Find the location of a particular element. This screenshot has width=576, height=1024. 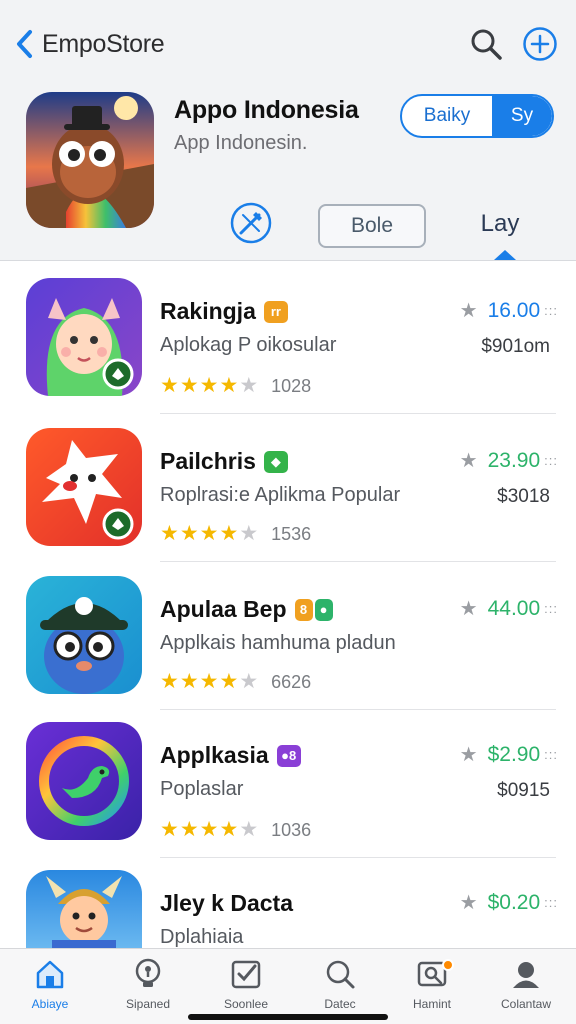

review-count: 6626 is located at coordinates (291, 681).